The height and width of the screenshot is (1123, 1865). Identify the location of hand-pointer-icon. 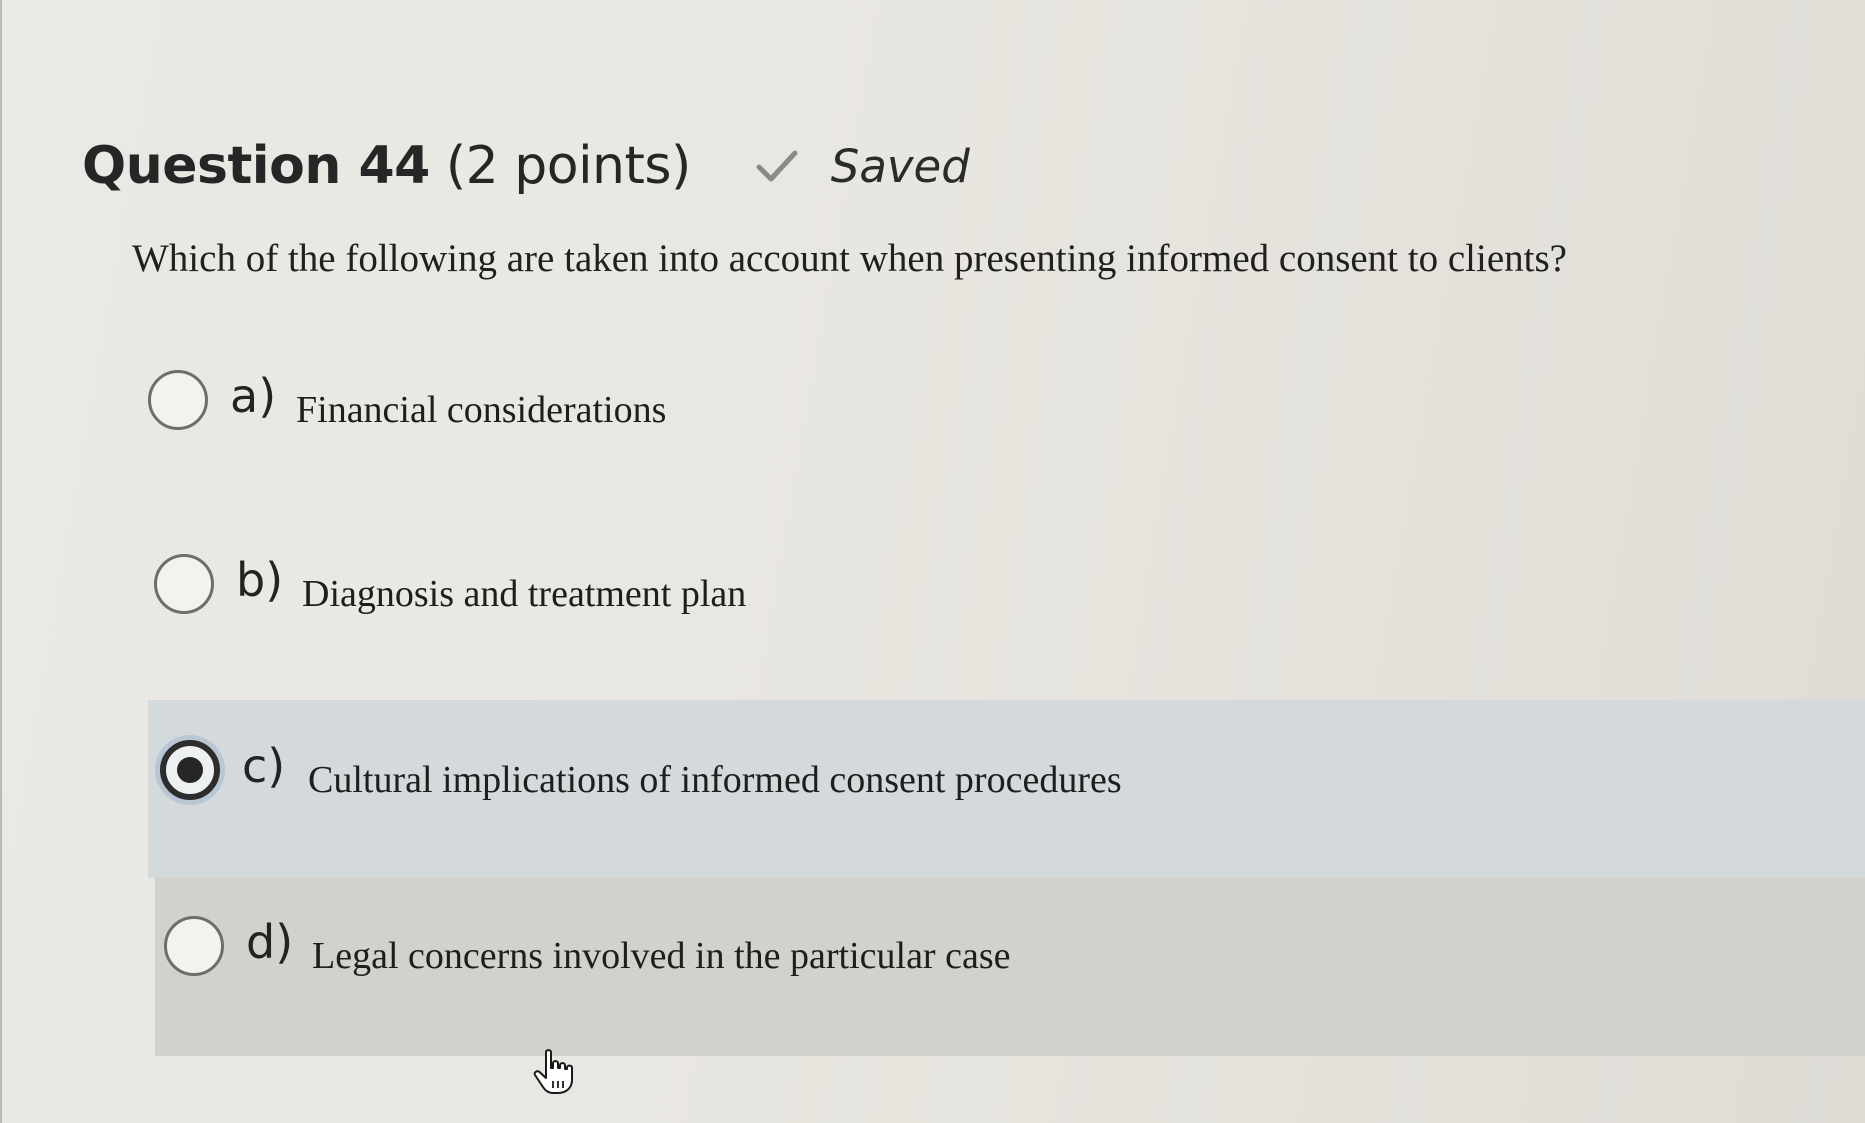
(553, 1071).